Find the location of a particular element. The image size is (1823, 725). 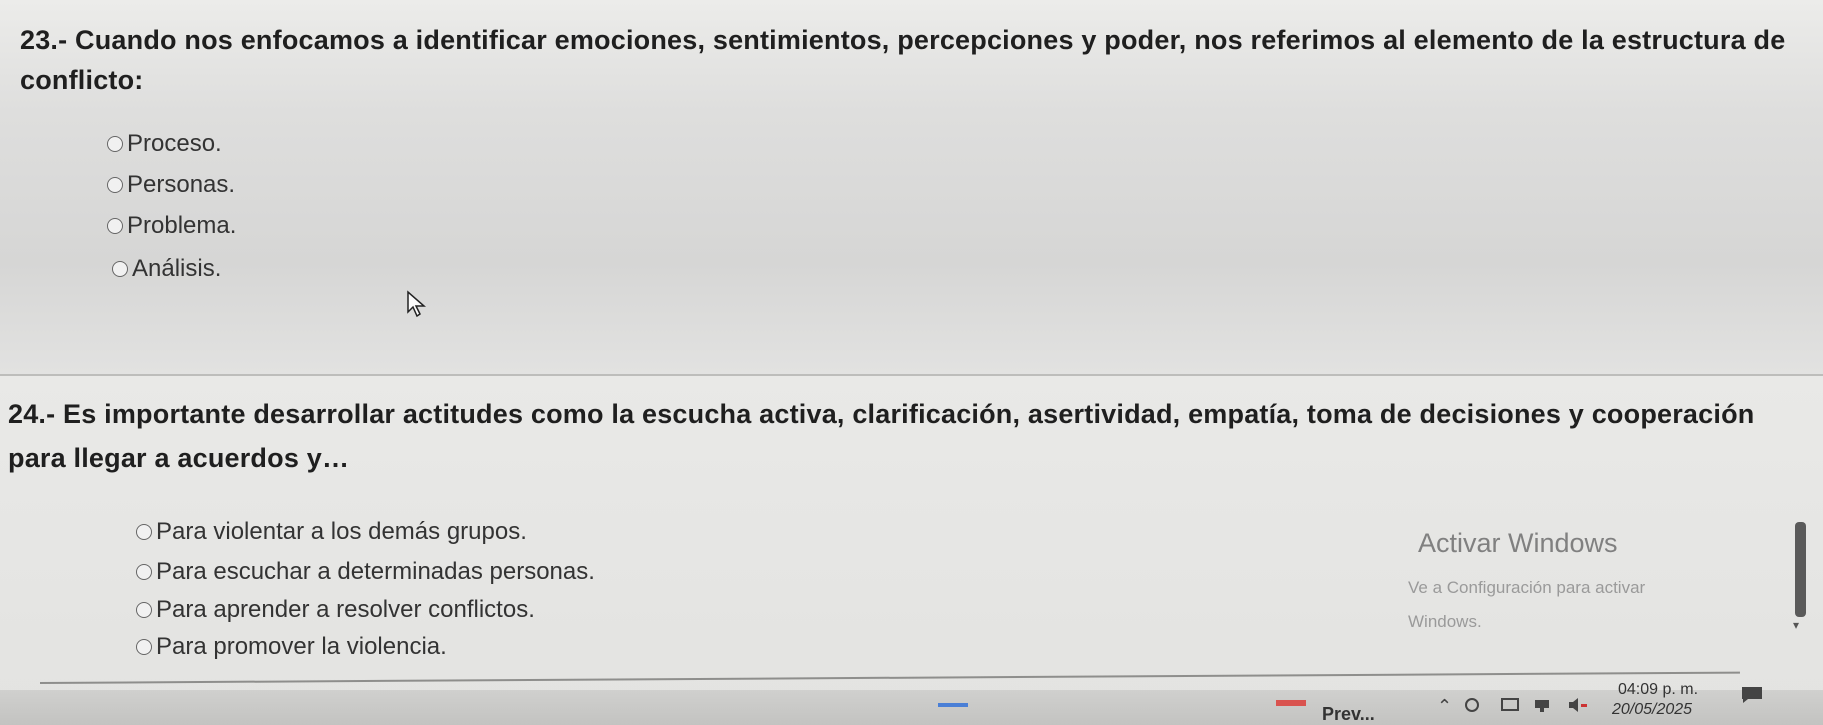

q24-option-violentar: Para violentar a los demás grupos. is located at coordinates (331, 532).